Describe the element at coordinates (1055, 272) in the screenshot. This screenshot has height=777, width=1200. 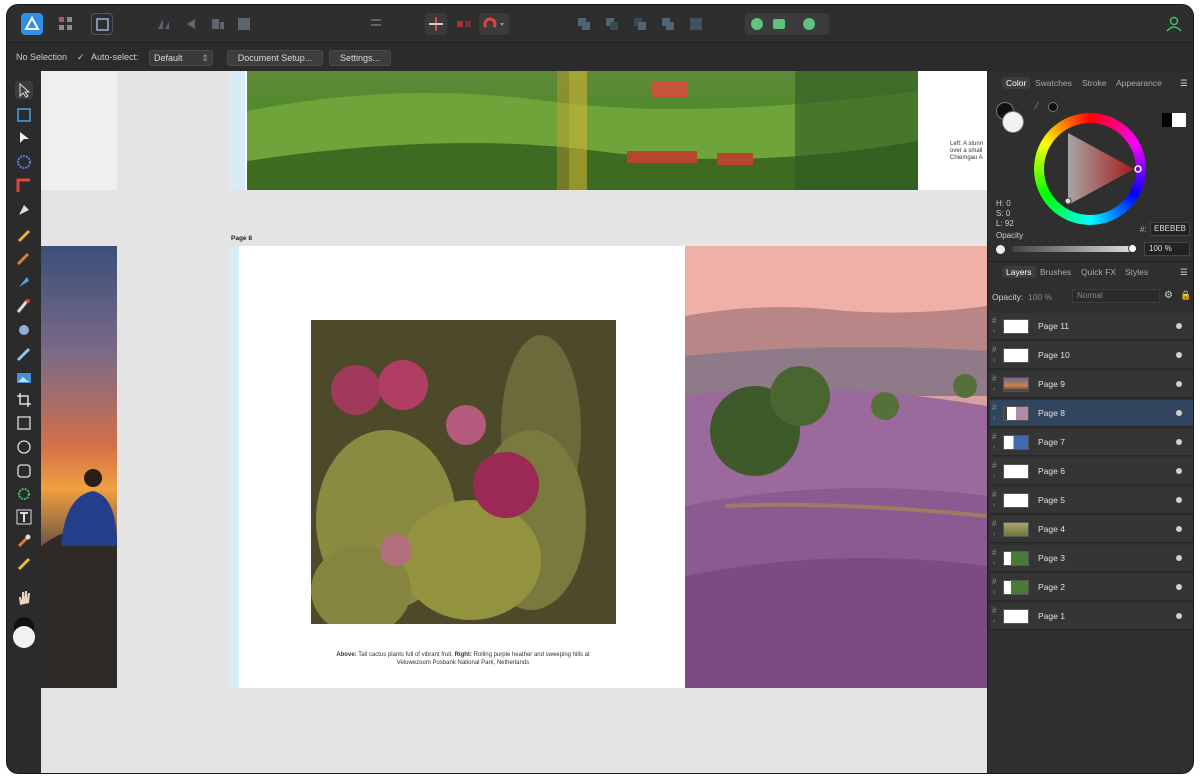
I see `tab-brushes: Brushes` at that location.